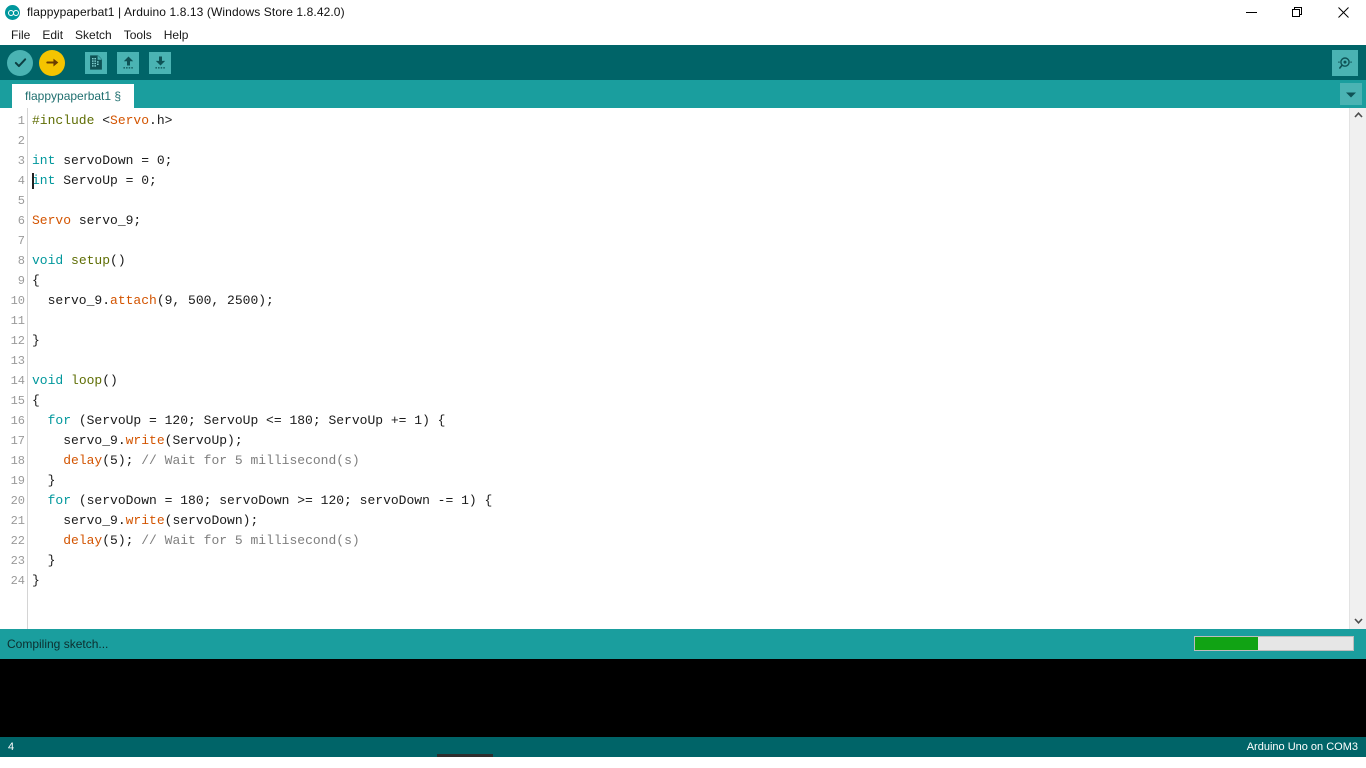  Describe the element at coordinates (21, 181) in the screenshot. I see `line-number: 4` at that location.